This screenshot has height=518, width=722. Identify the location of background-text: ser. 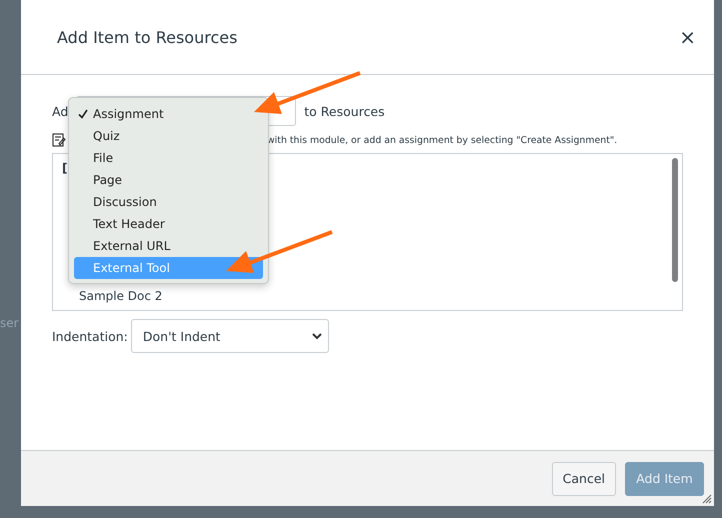
(9, 323).